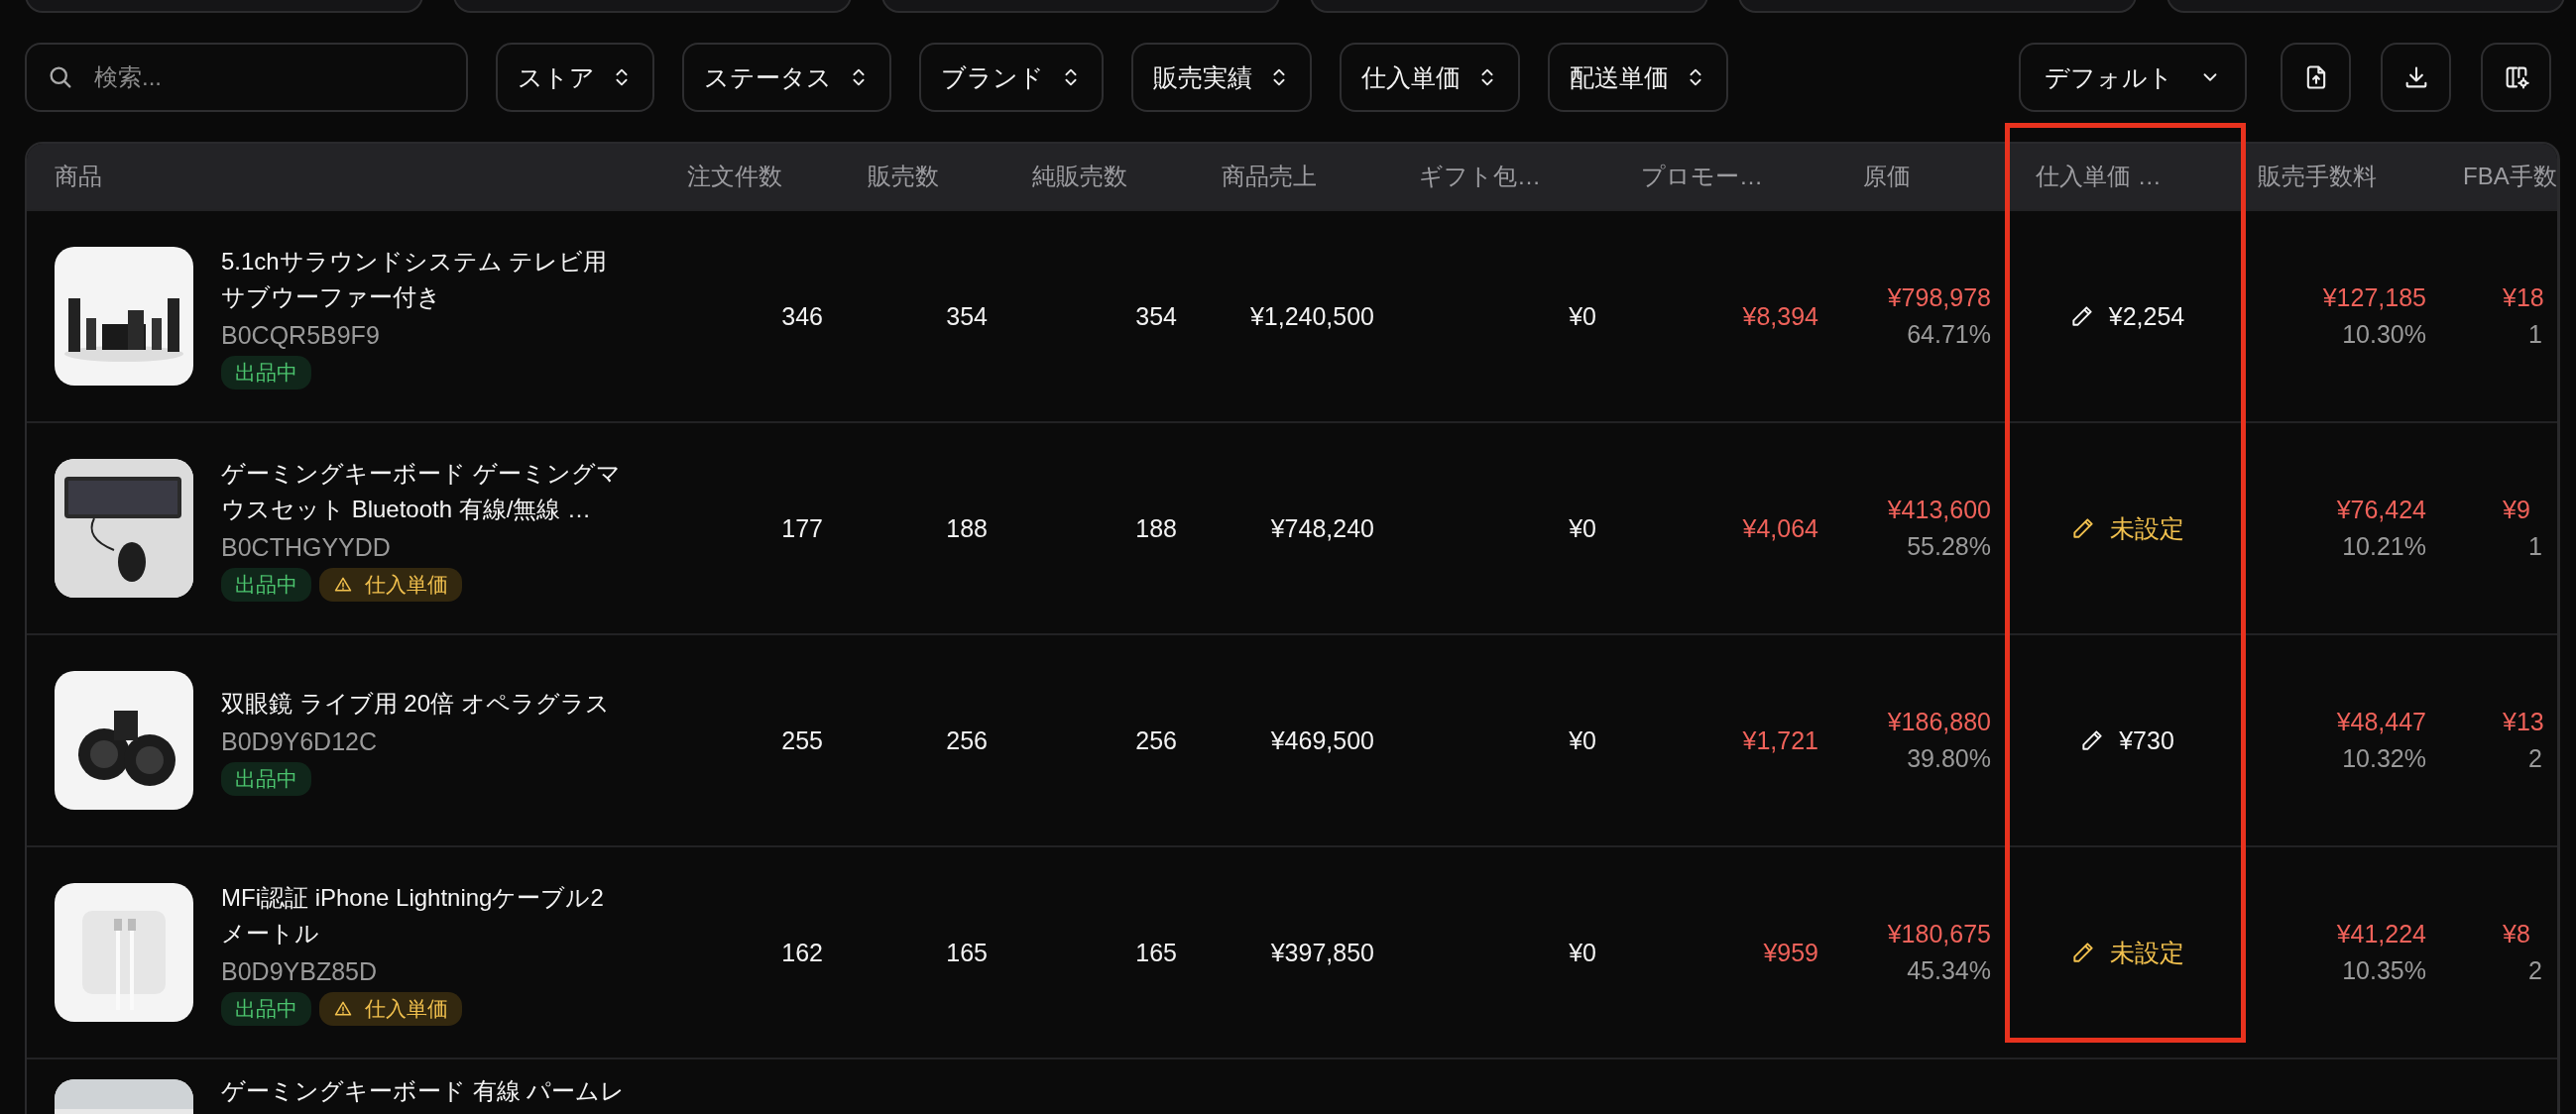  Describe the element at coordinates (2516, 510) in the screenshot. I see `fba-amount: ¥9` at that location.